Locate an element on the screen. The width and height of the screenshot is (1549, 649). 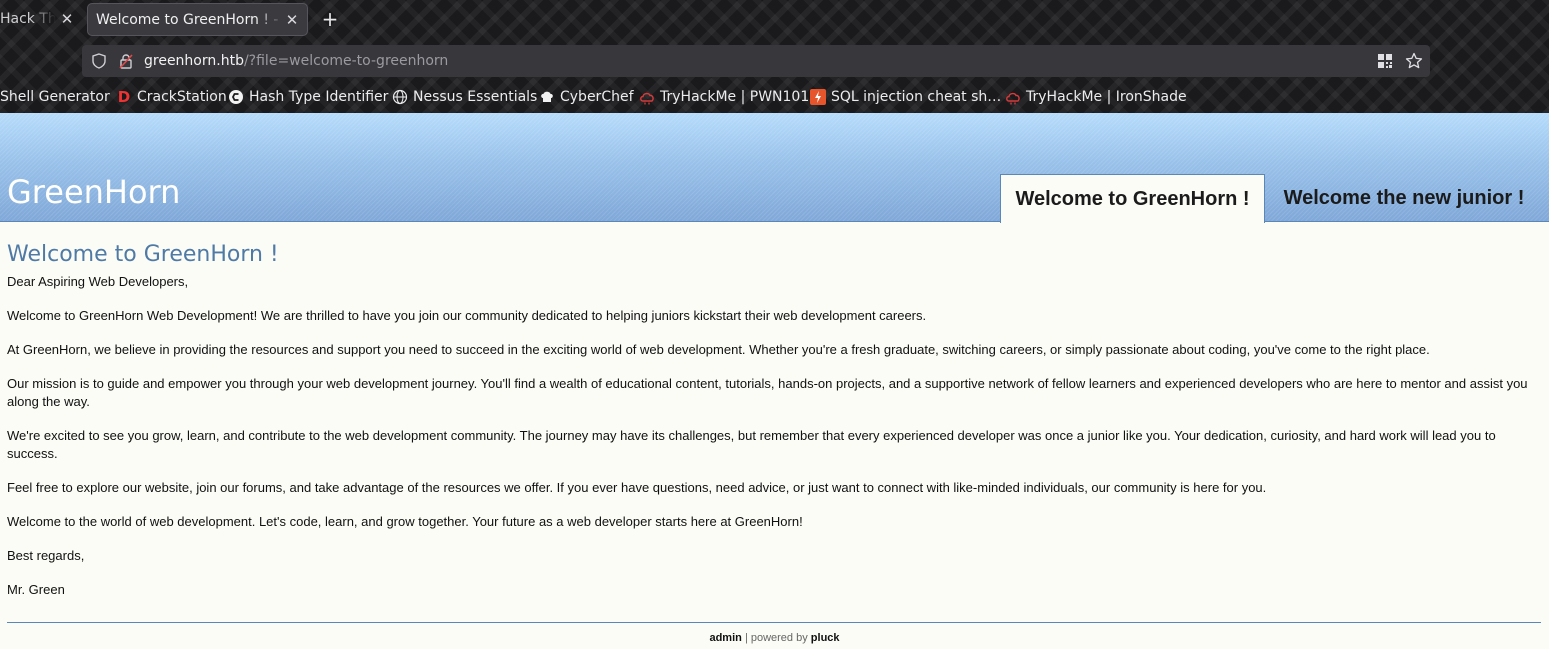
bookmark-label: Shell Generator is located at coordinates (55, 97).